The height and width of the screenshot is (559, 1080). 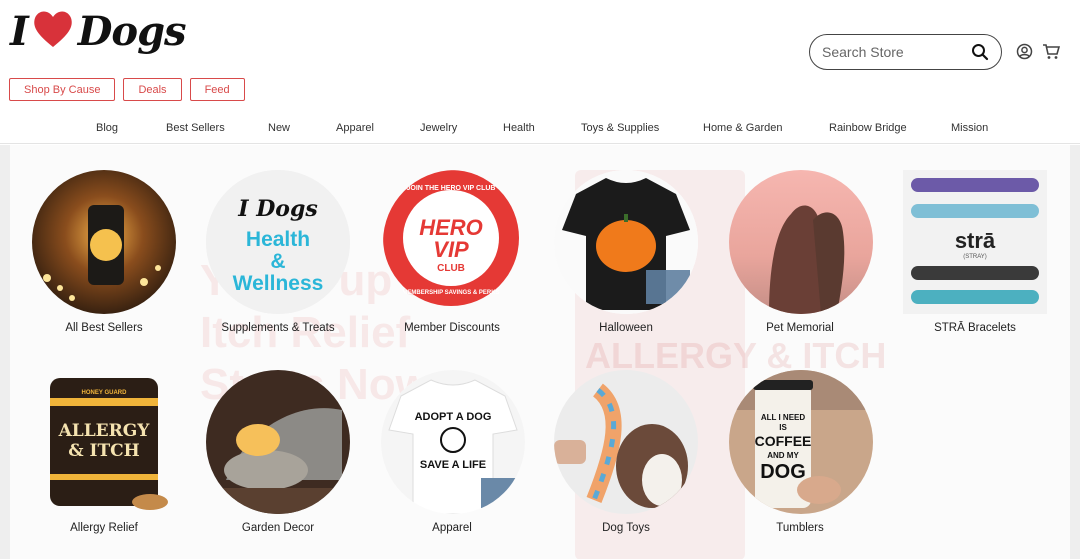 What do you see at coordinates (451, 249) in the screenshot?
I see `art-vip: VIP` at bounding box center [451, 249].